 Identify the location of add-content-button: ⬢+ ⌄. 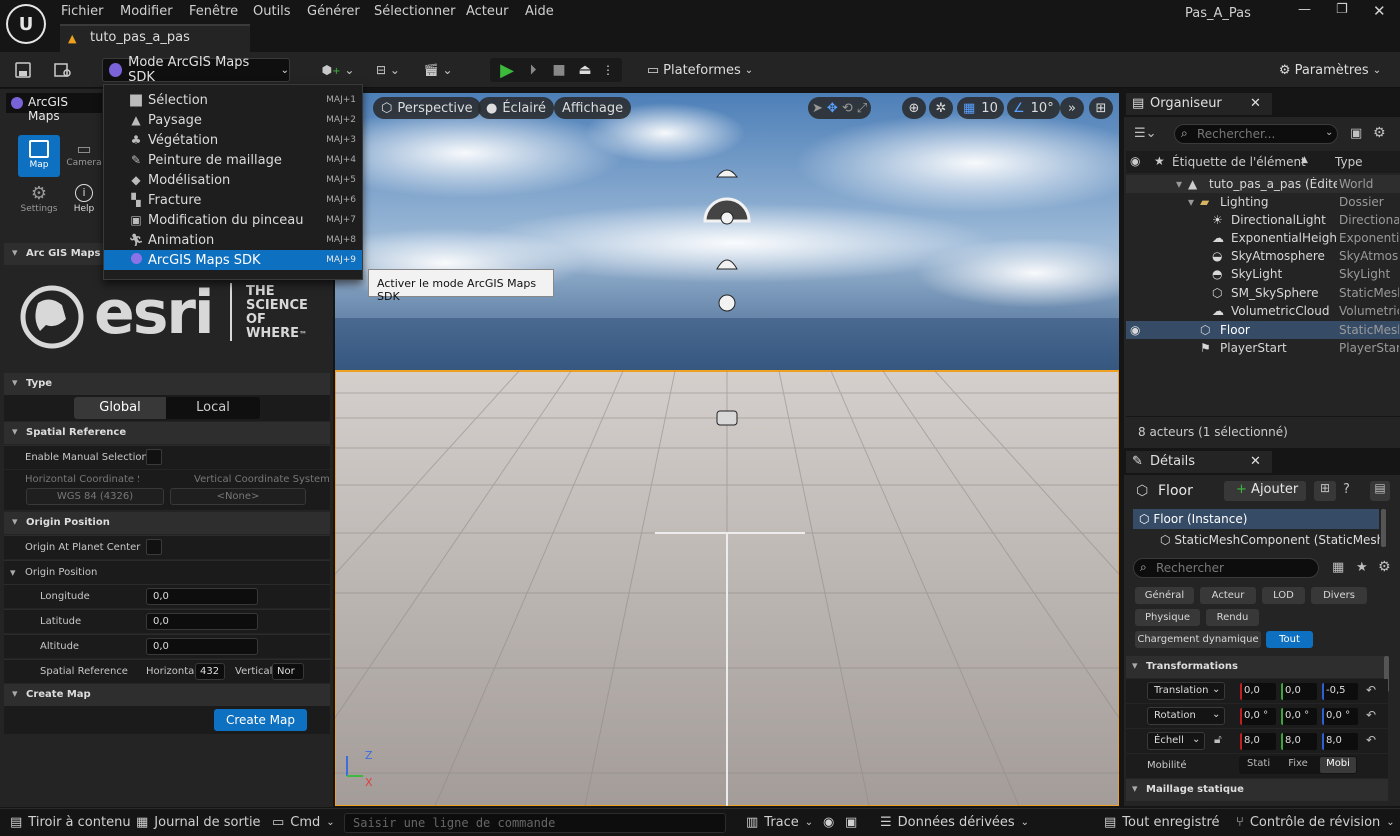
(338, 70).